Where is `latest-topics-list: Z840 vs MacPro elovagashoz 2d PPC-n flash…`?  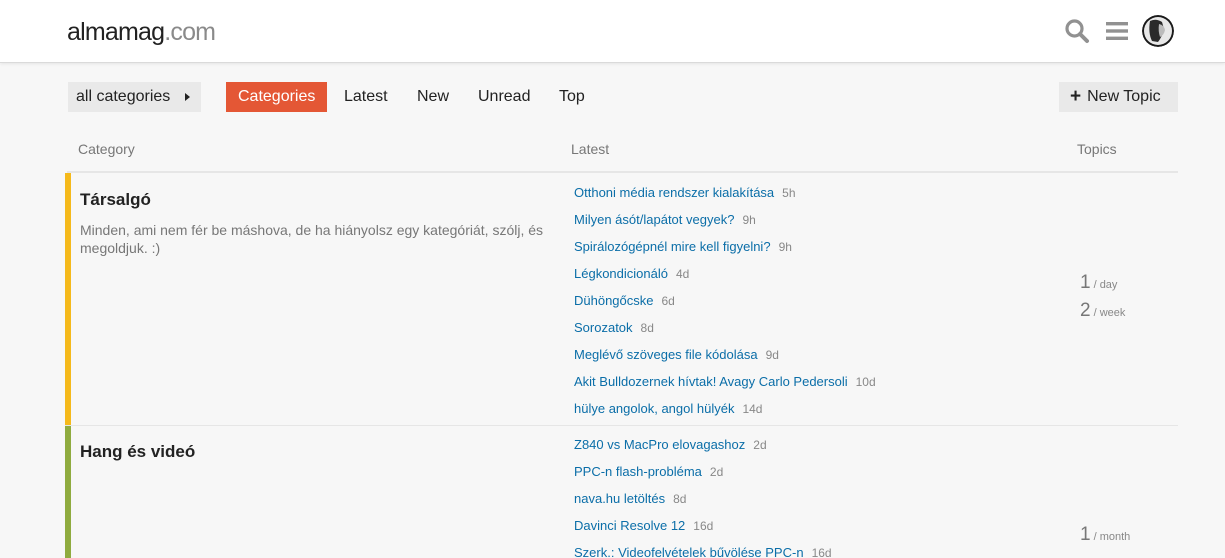 latest-topics-list: Z840 vs MacPro elovagashoz 2d PPC-n flash… is located at coordinates (703, 497).